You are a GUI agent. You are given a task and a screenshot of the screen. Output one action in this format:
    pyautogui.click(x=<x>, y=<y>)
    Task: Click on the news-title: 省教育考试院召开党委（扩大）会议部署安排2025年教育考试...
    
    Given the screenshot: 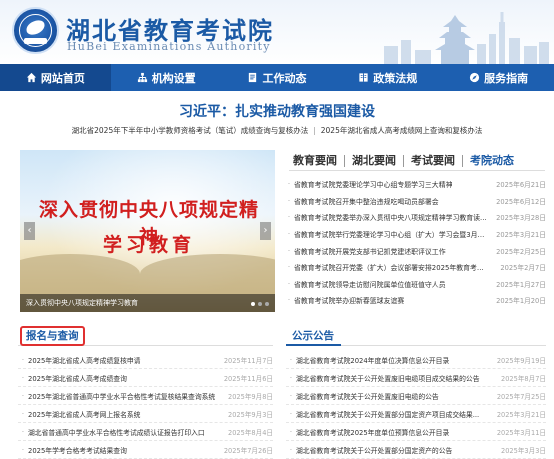 What is the action you would take?
    pyautogui.click(x=392, y=267)
    